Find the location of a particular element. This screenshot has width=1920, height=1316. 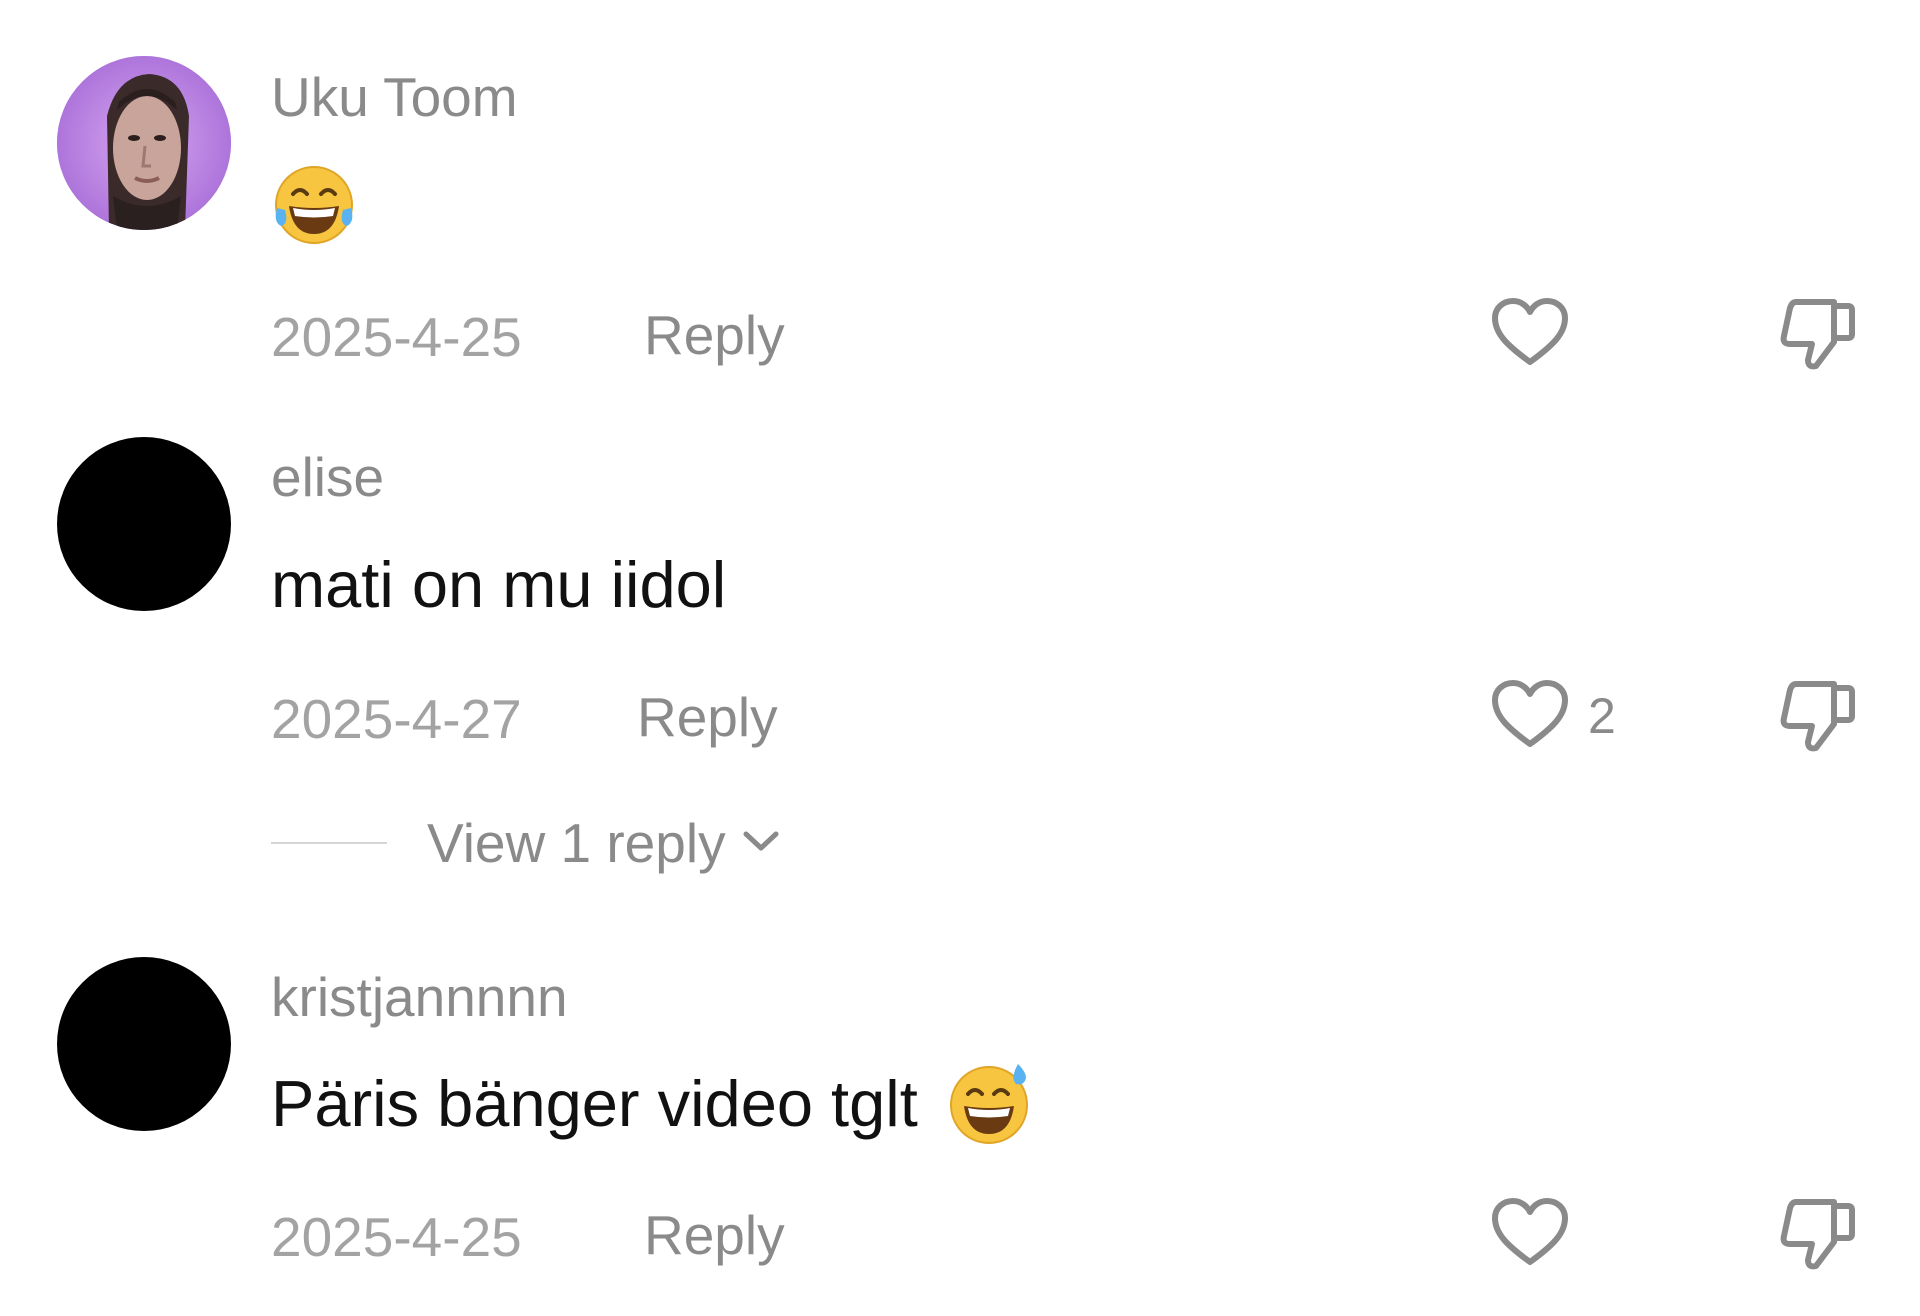

face-with-tears-of-joy-emoji is located at coordinates (314, 205).